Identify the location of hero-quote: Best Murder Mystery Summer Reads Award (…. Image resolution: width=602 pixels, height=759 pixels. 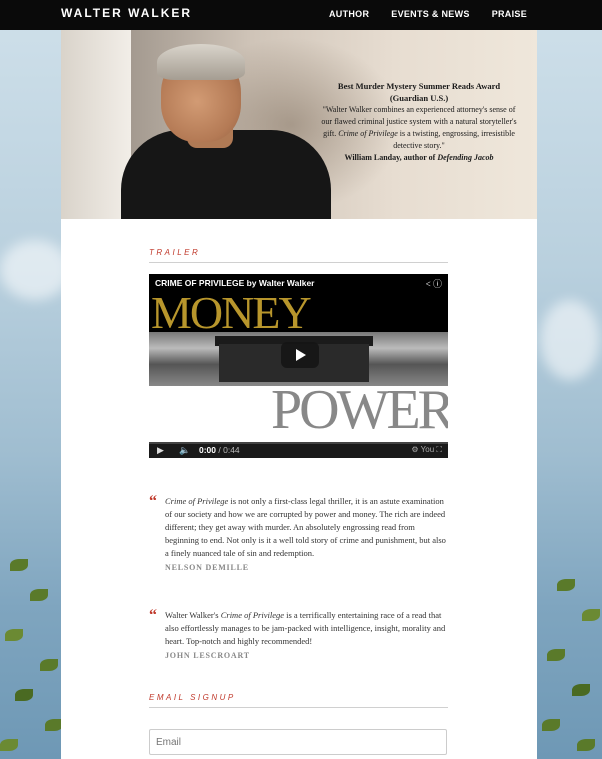
(419, 122).